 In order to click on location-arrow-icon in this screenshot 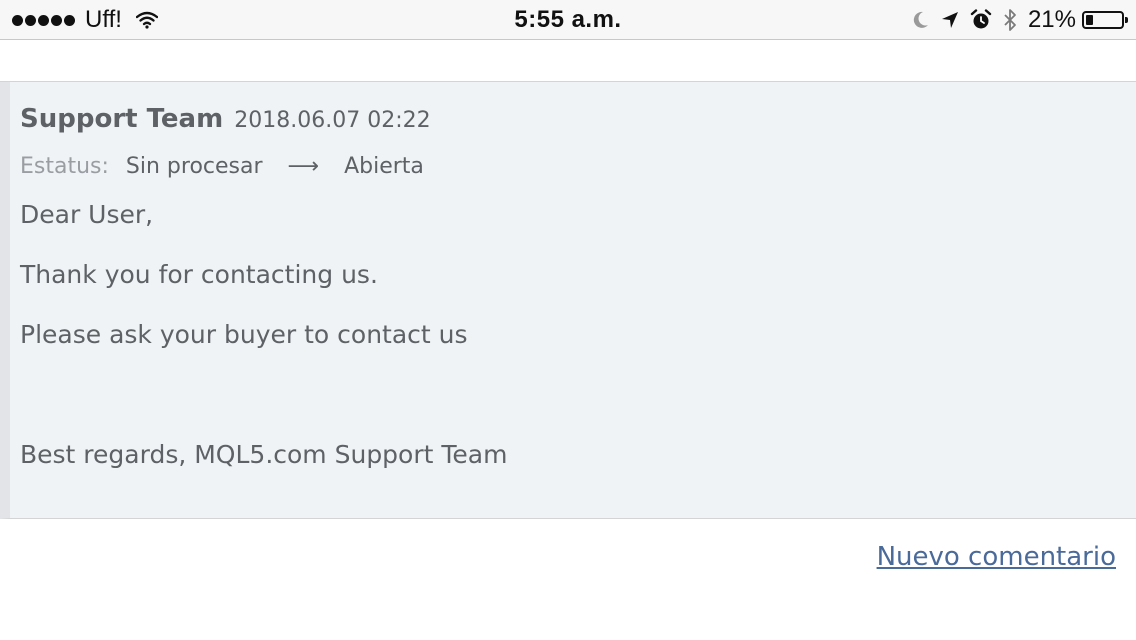, I will do `click(950, 20)`.